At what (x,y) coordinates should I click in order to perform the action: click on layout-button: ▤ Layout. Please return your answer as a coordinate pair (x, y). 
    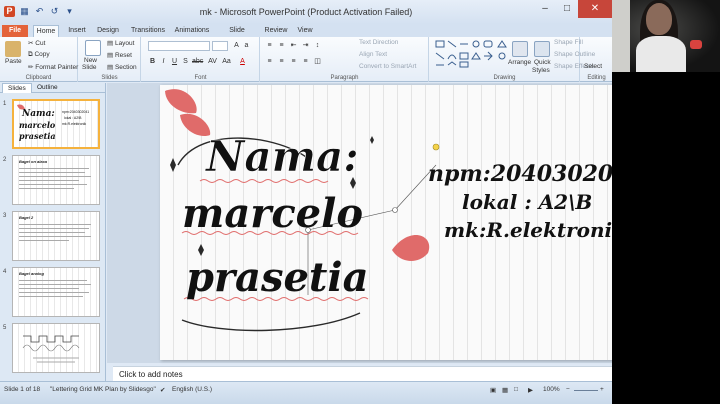
    Looking at the image, I should click on (120, 43).